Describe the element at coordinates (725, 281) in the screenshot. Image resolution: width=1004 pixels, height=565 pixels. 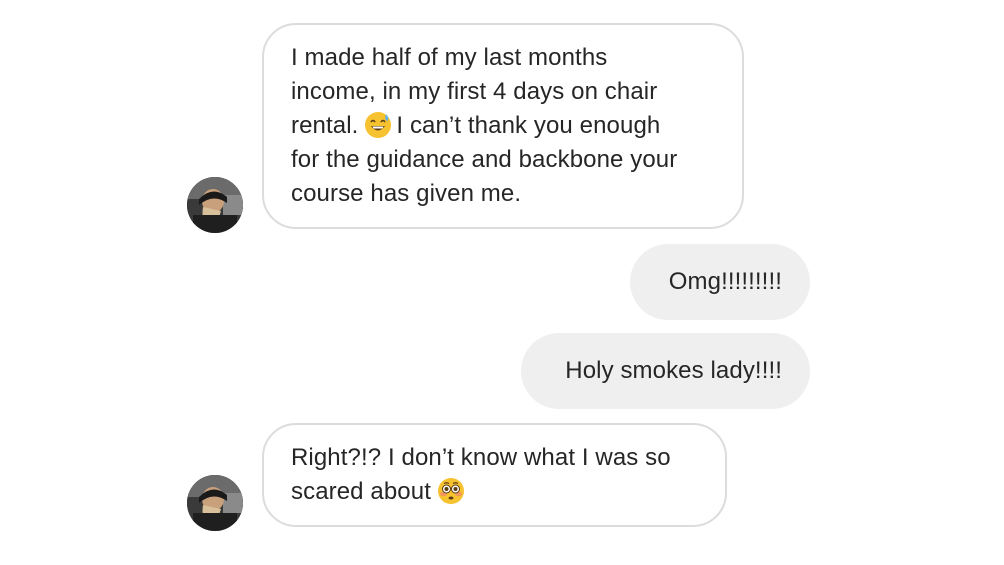
I see `message-text: Omg!!!!!!!!!` at that location.